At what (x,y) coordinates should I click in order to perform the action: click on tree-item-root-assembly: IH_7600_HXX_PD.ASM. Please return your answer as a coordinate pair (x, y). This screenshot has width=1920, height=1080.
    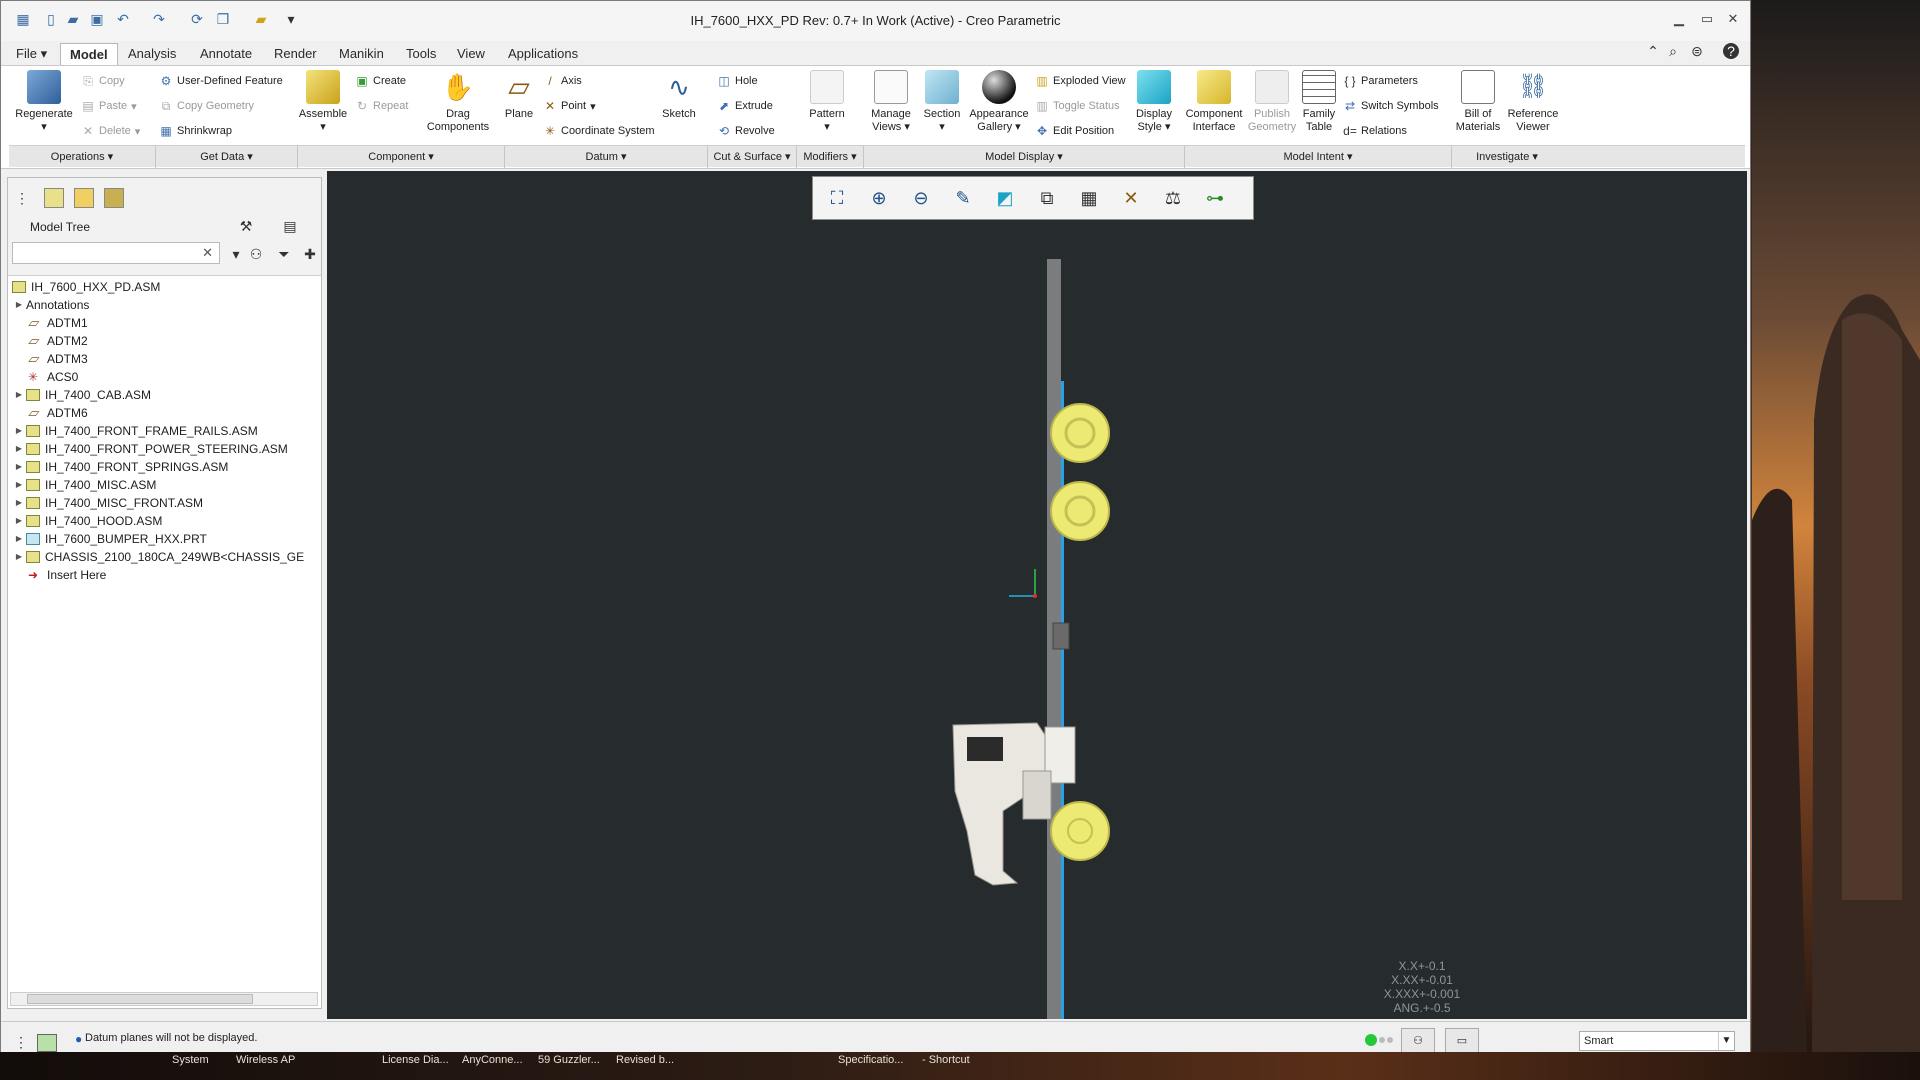
    Looking at the image, I should click on (86, 287).